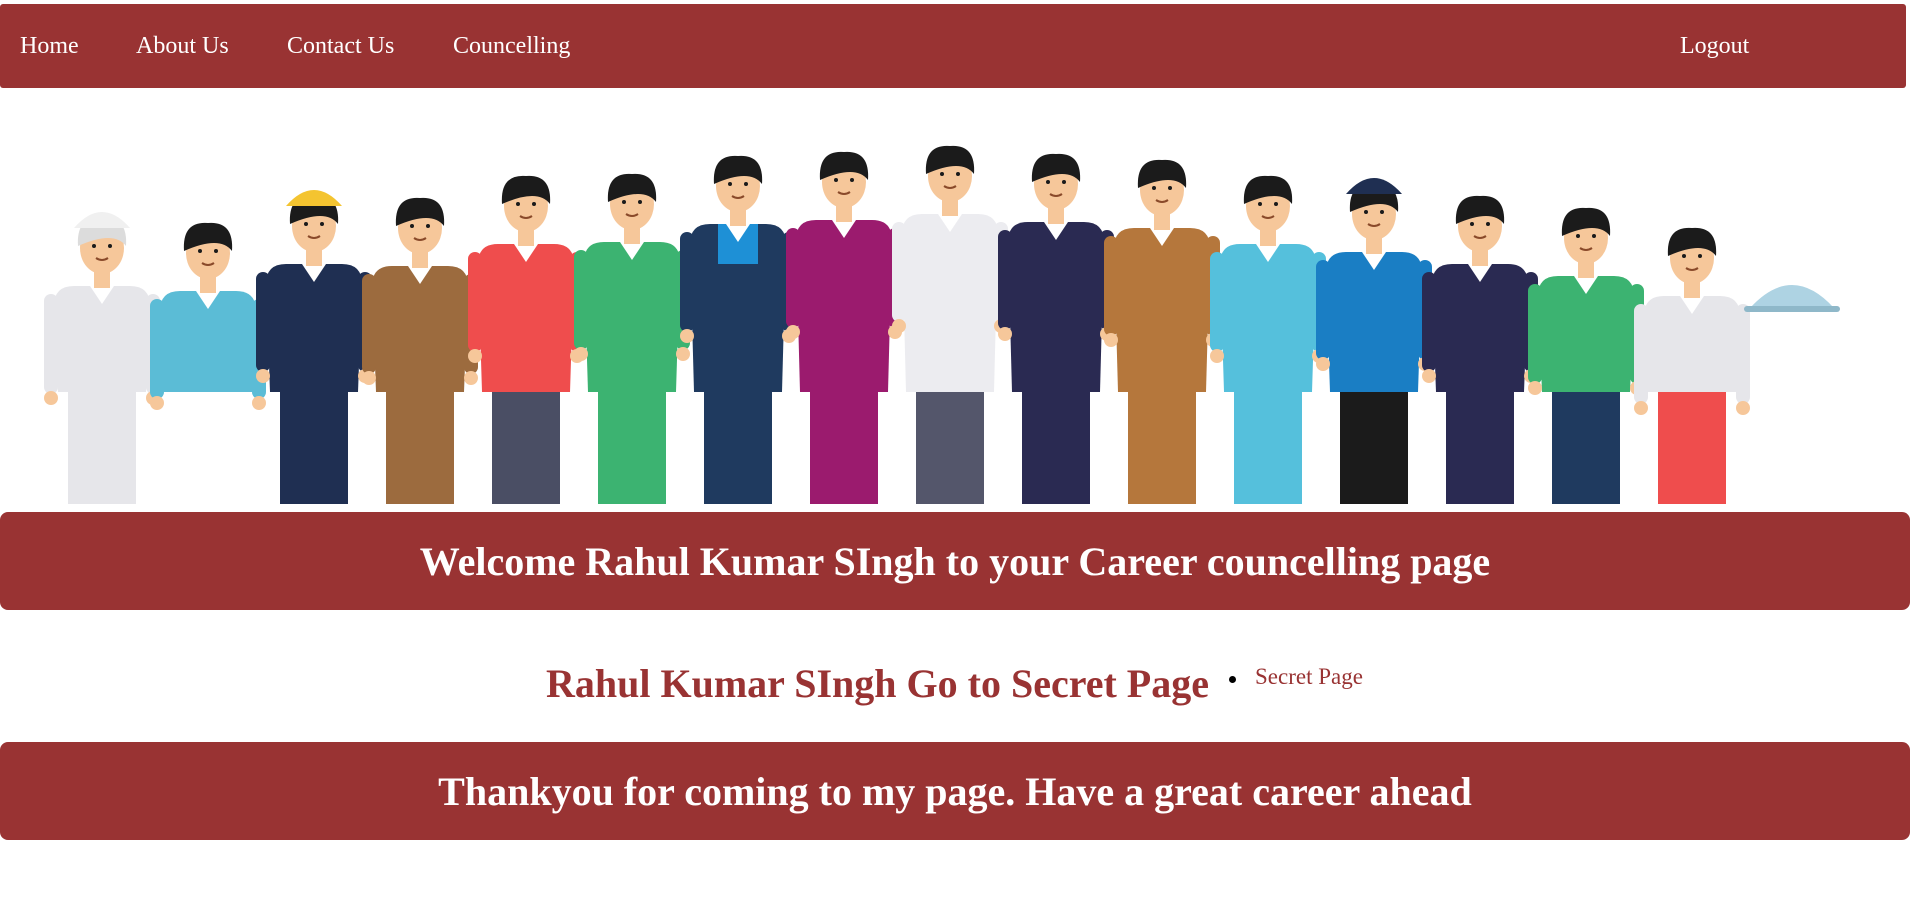  Describe the element at coordinates (1232, 679) in the screenshot. I see `bullet-icon` at that location.